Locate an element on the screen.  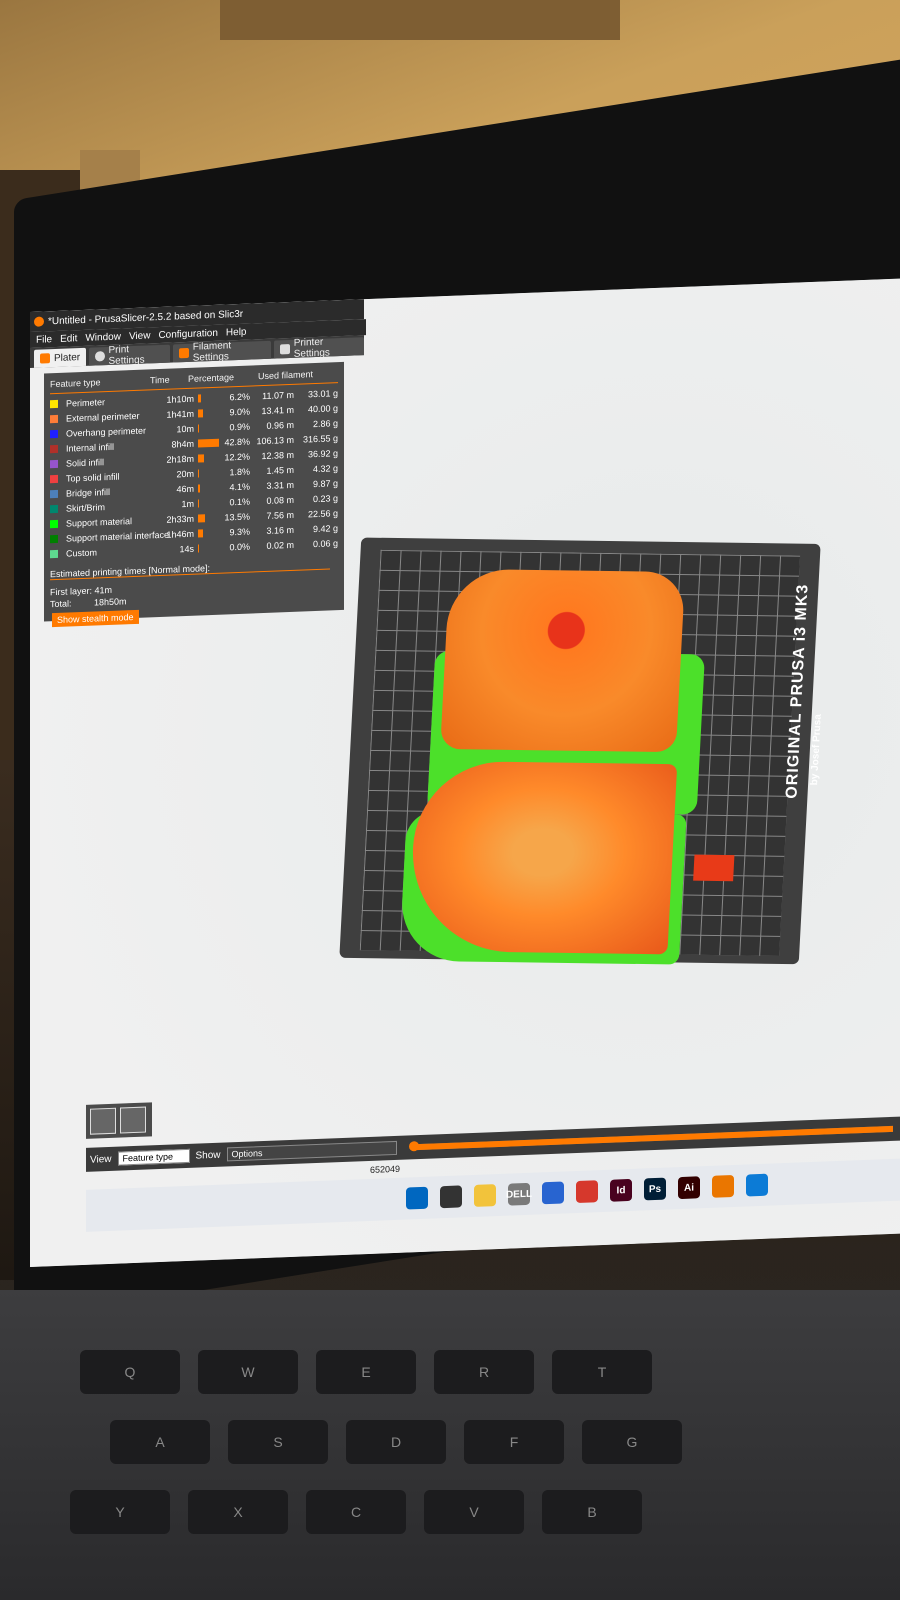
view-select: Feature type is located at coordinates (153, 1157).